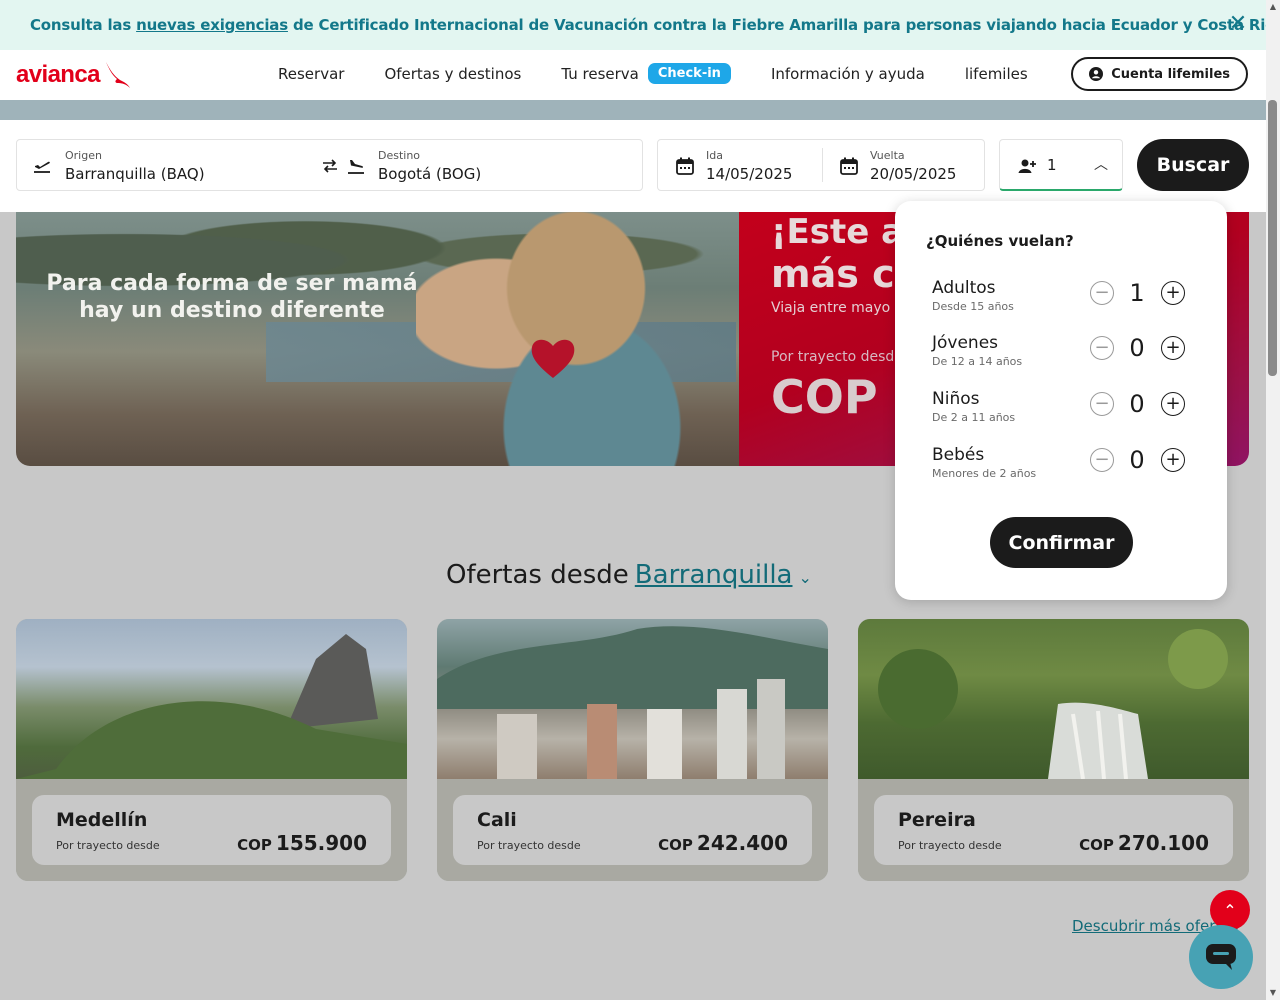 The width and height of the screenshot is (1280, 1000). I want to click on swap-icon, so click(330, 166).